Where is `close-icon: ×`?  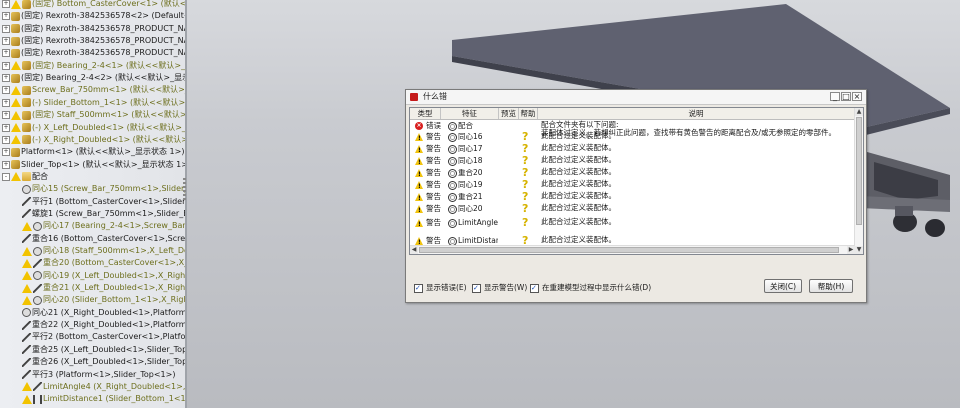
close-icon: × is located at coordinates (857, 96).